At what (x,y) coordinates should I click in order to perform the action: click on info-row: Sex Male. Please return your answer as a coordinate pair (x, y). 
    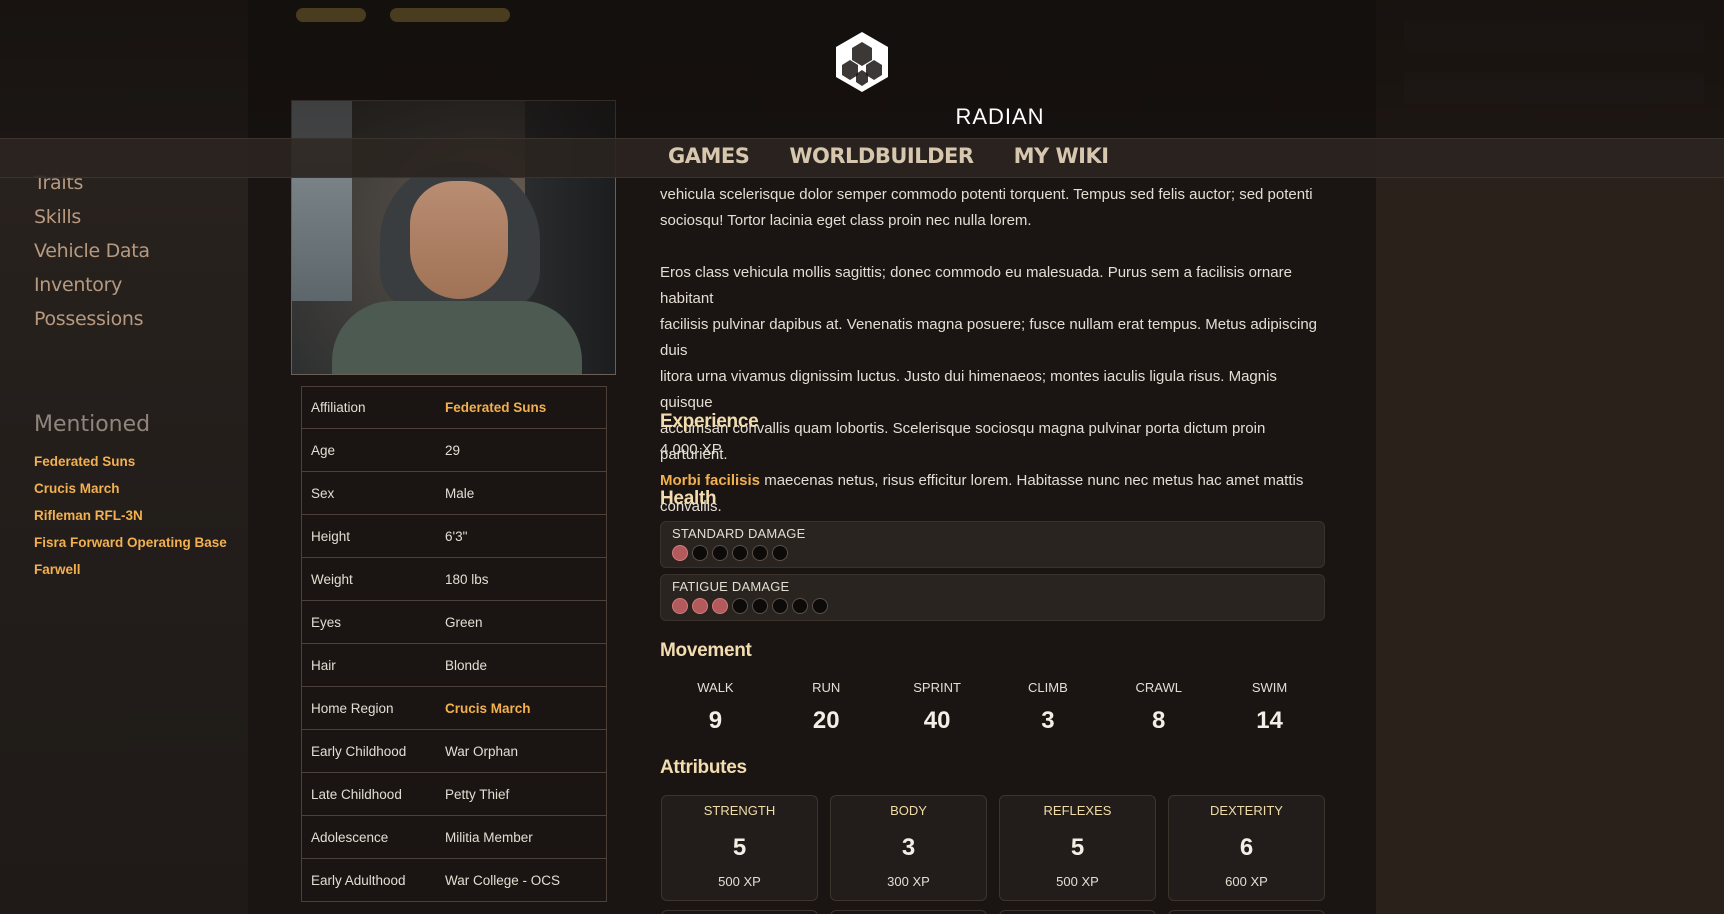
    Looking at the image, I should click on (454, 493).